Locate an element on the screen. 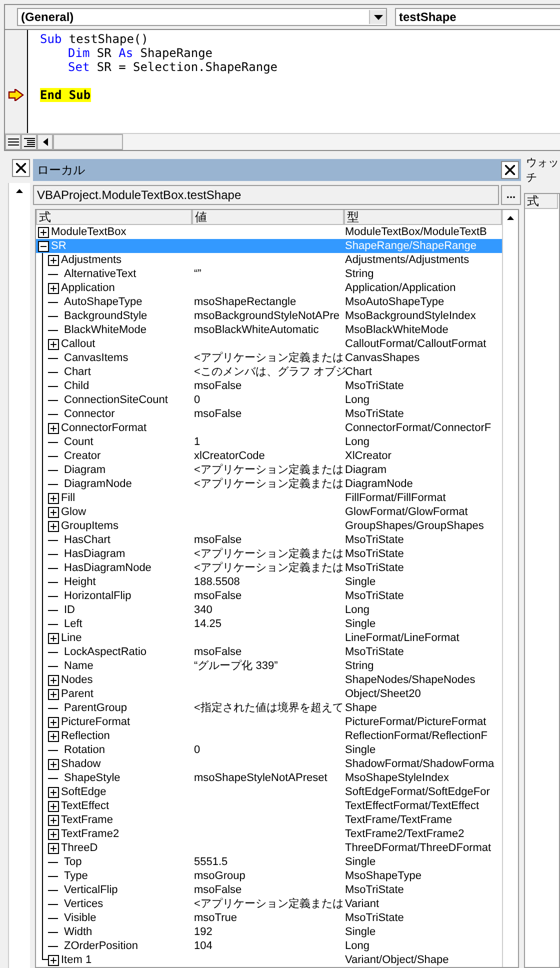  variable-name: Type is located at coordinates (76, 876).